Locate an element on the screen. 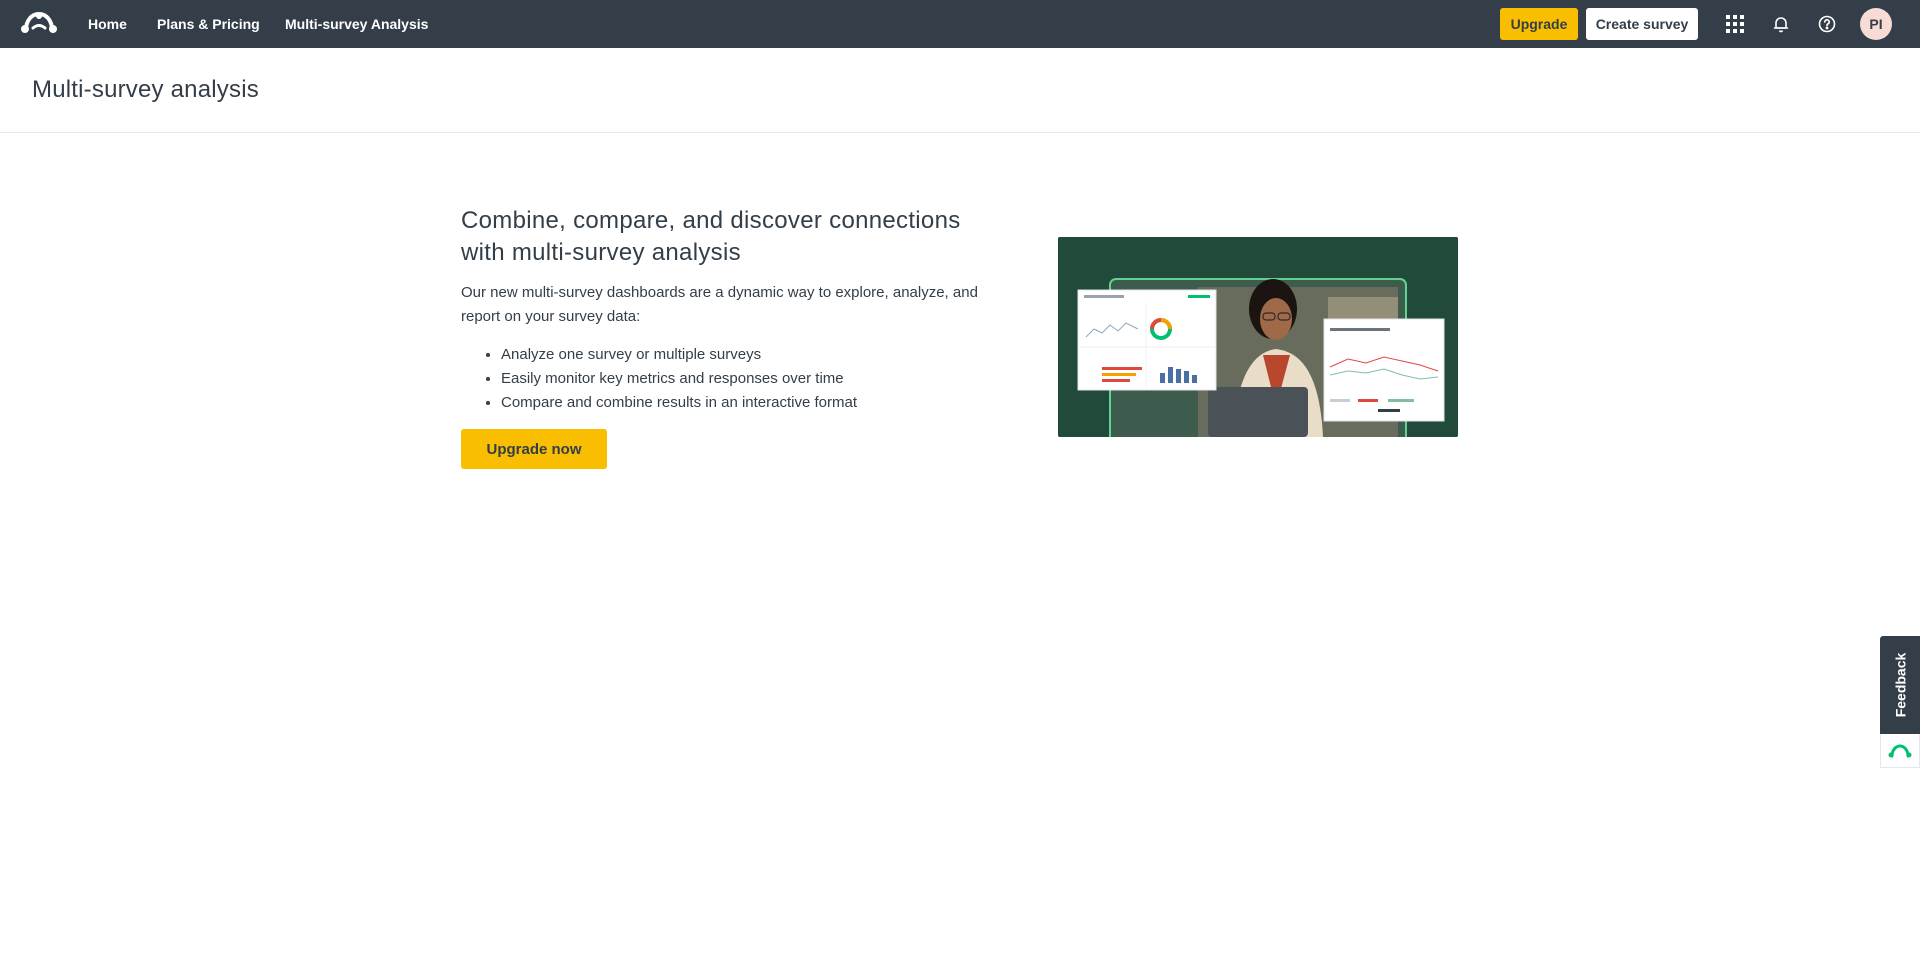 Image resolution: width=1920 pixels, height=963 pixels. upgrade-button: Upgrade is located at coordinates (1539, 24).